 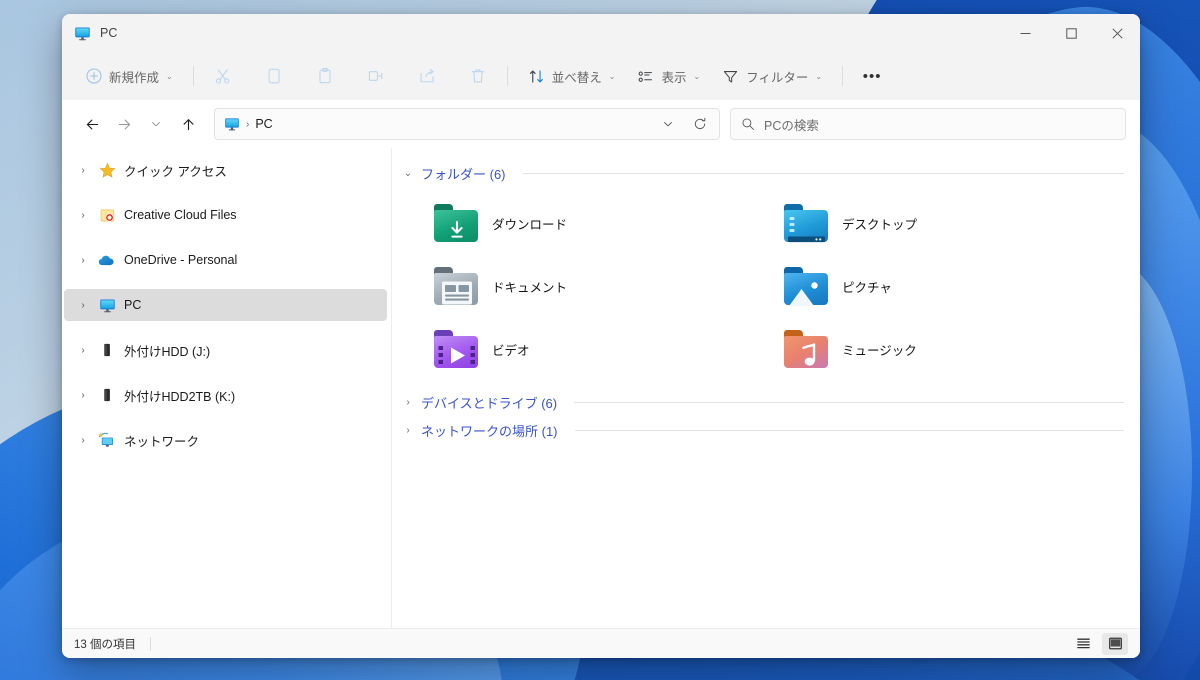 I want to click on videos-folder-icon, so click(x=456, y=350).